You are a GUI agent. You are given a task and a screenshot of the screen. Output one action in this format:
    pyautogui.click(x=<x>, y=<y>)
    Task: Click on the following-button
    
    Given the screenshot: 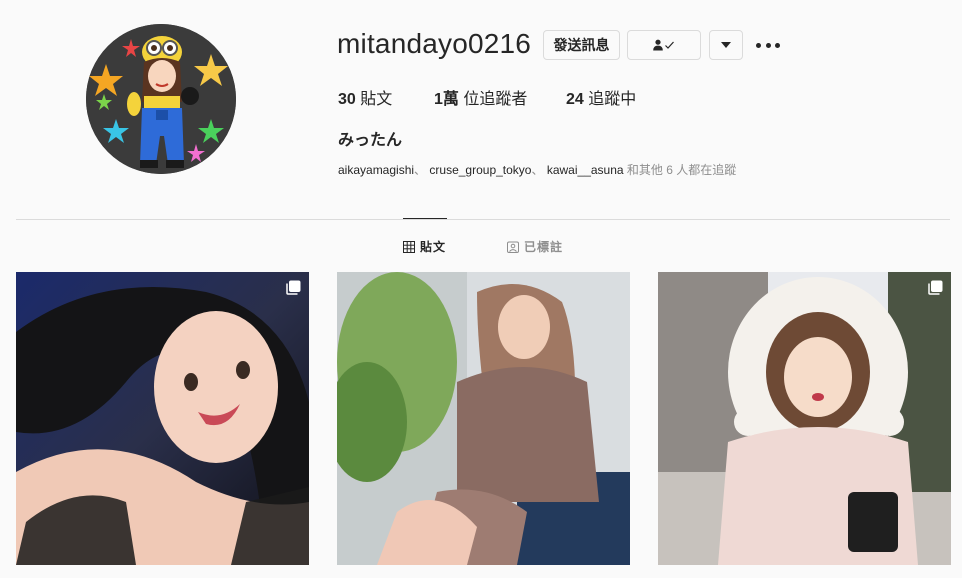 What is the action you would take?
    pyautogui.click(x=664, y=45)
    